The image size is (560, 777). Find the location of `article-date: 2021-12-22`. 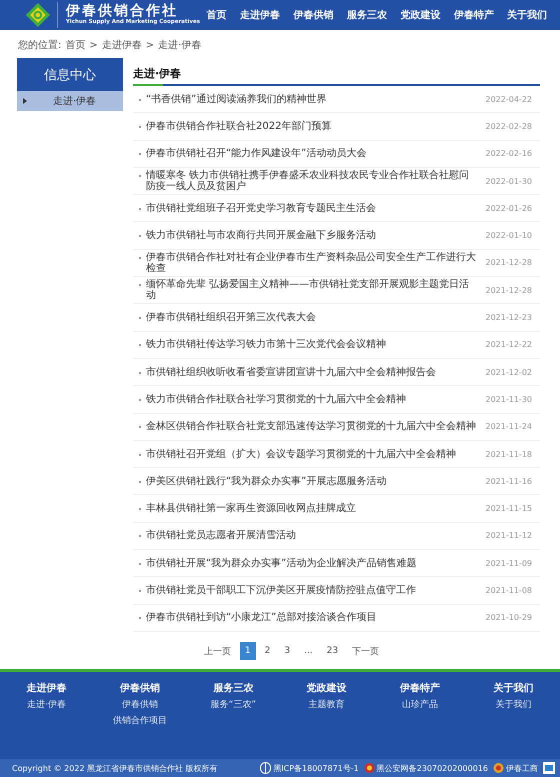

article-date: 2021-12-22 is located at coordinates (509, 345).